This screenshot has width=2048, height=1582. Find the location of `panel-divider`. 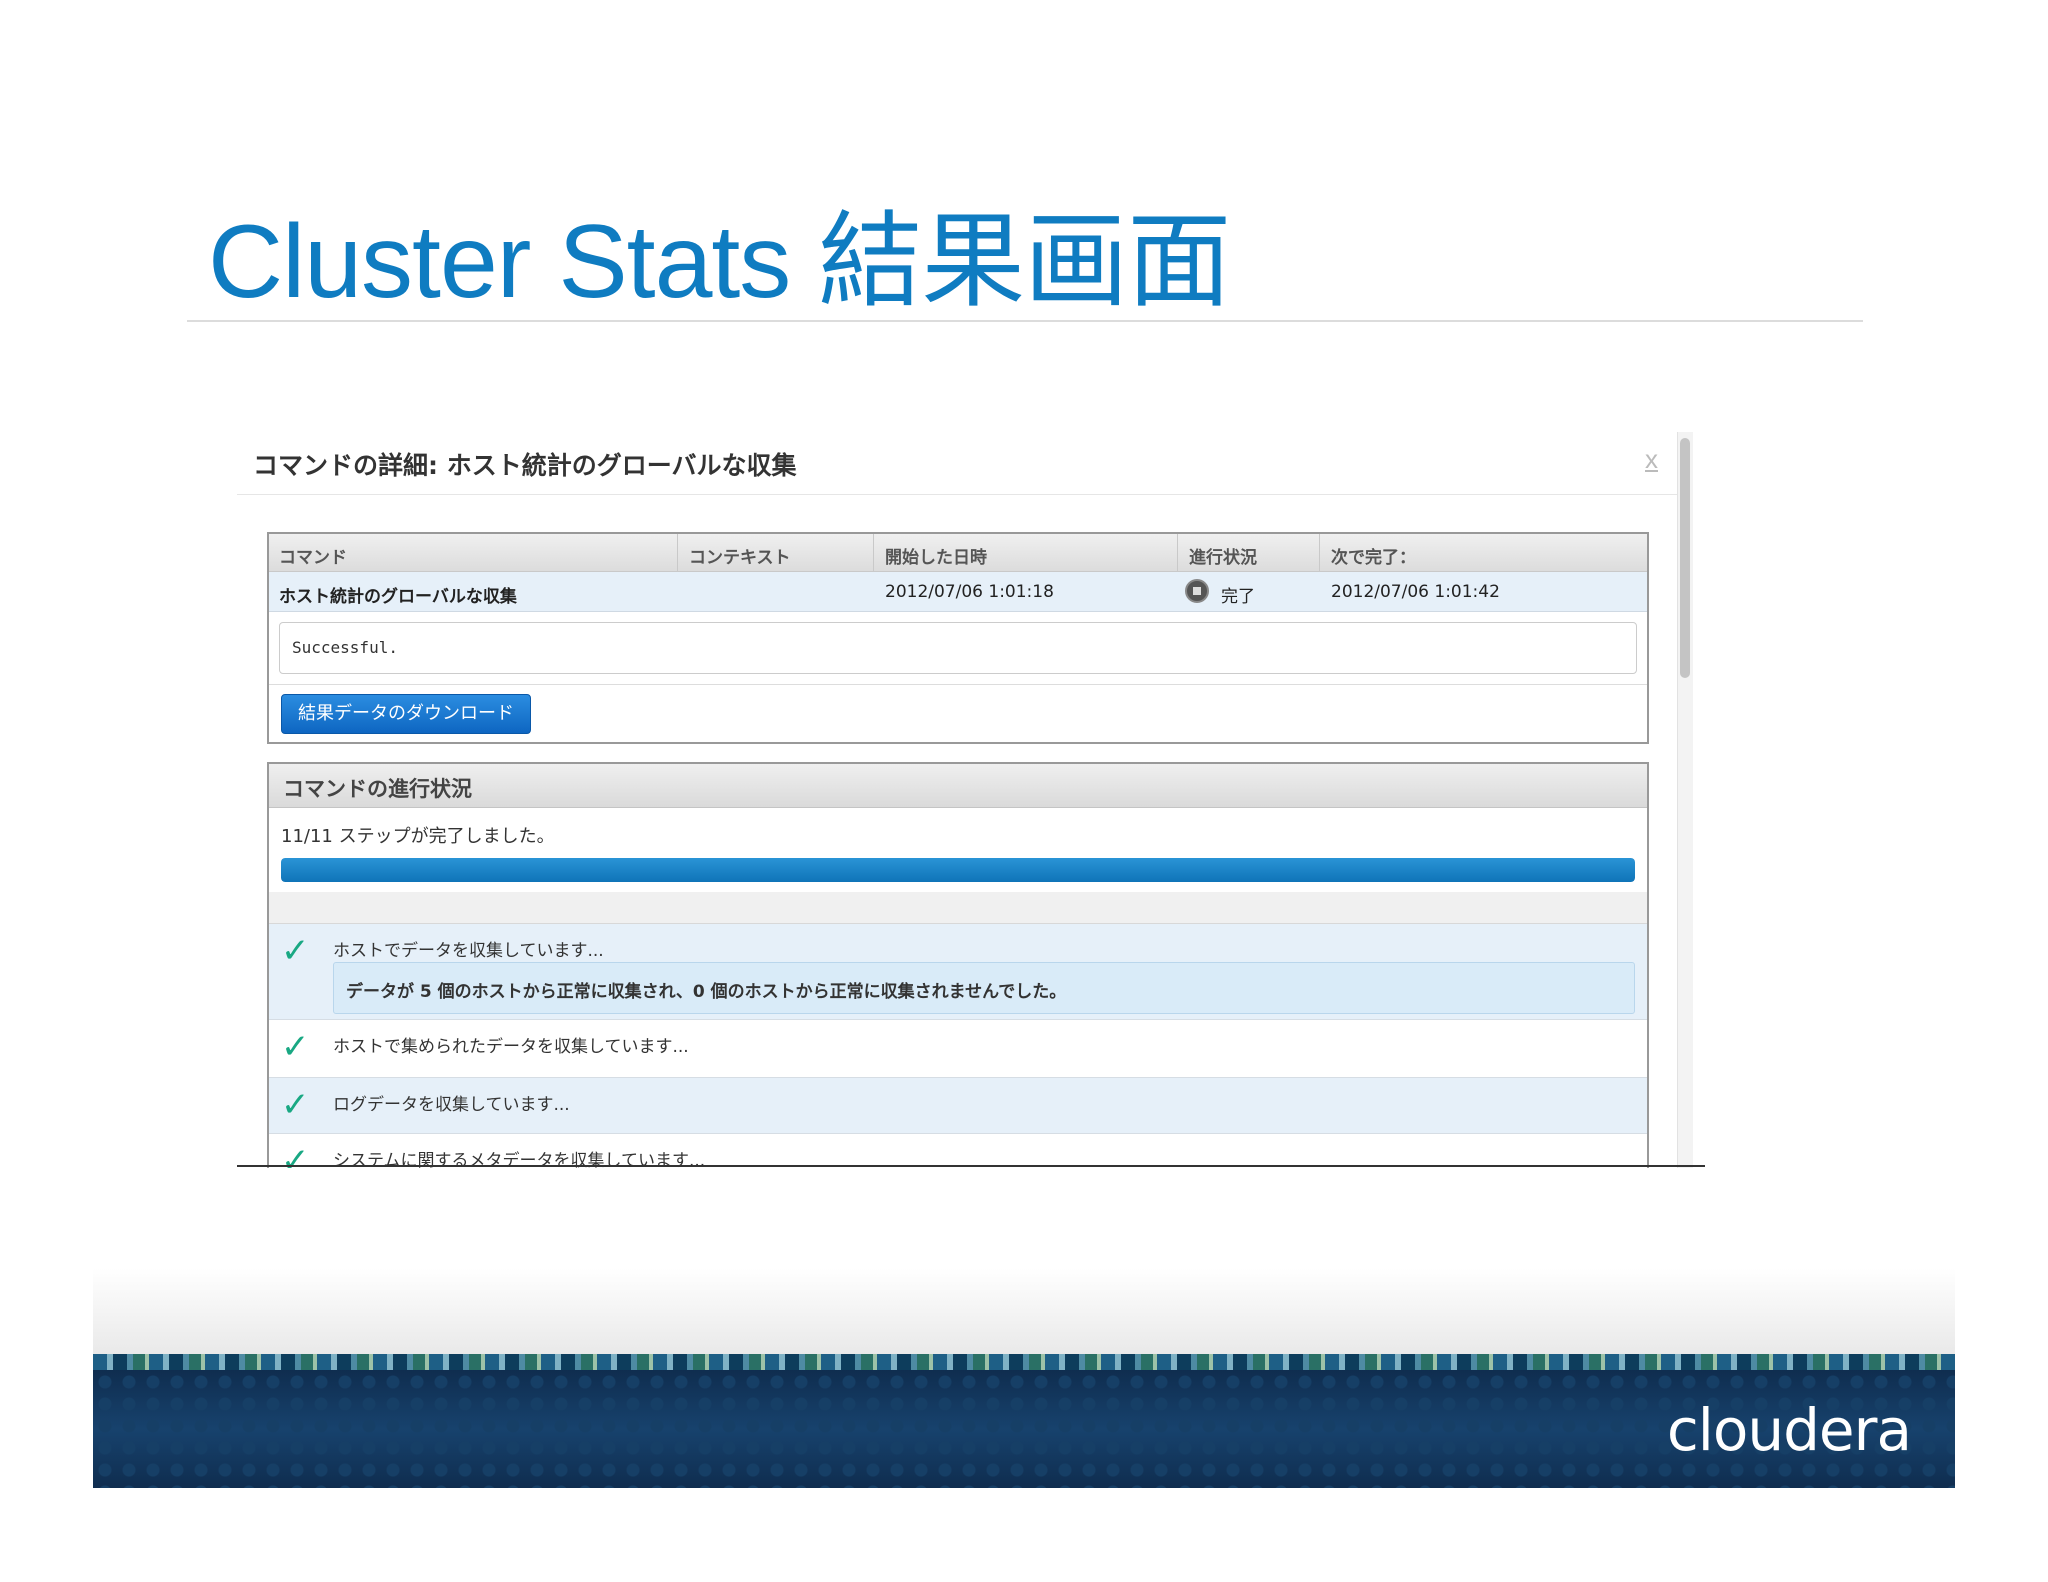

panel-divider is located at coordinates (958, 684).